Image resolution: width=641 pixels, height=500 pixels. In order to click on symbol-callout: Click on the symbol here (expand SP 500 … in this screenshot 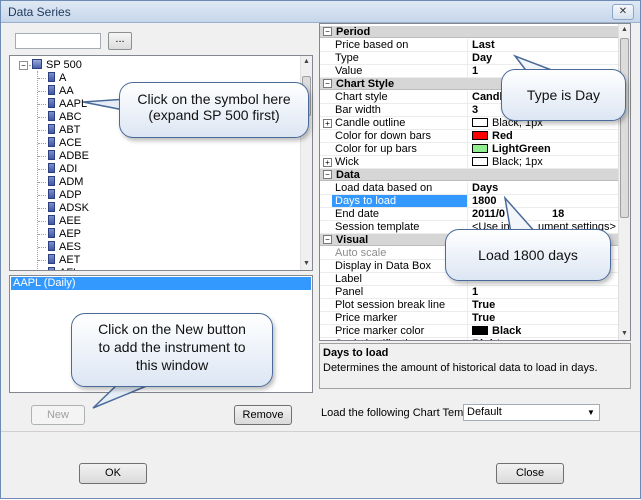, I will do `click(214, 110)`.